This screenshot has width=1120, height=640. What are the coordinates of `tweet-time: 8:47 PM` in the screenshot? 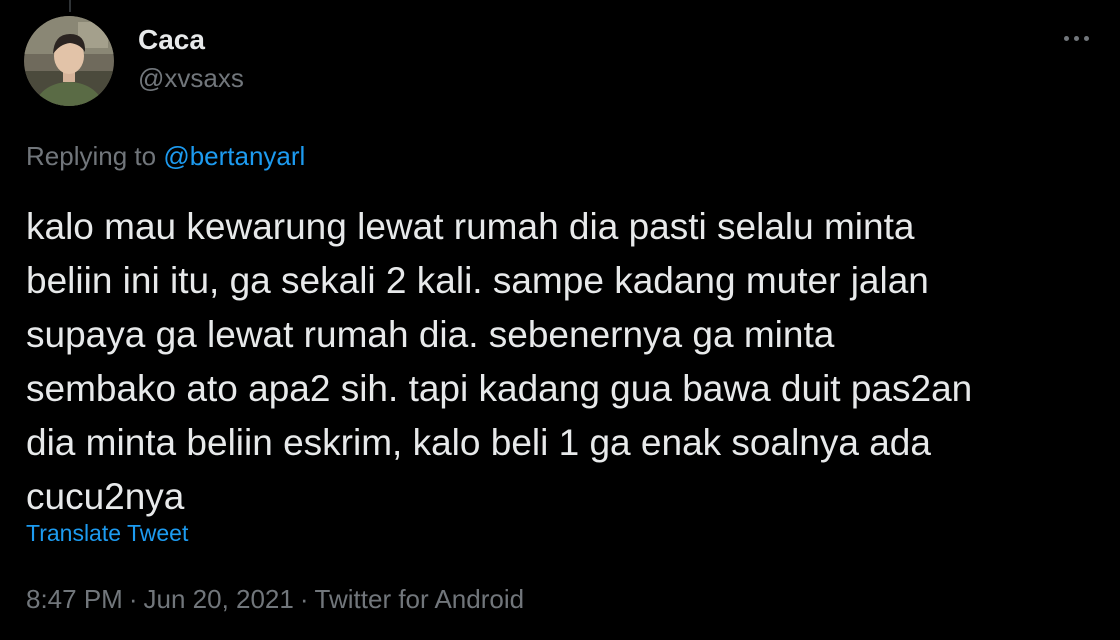 It's located at (74, 599).